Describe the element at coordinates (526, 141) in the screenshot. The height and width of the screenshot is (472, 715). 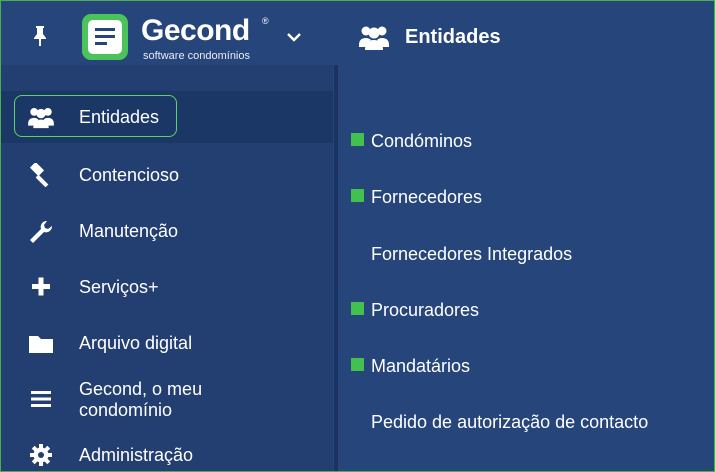
I see `submenu-item-condominos: Condóminos` at that location.